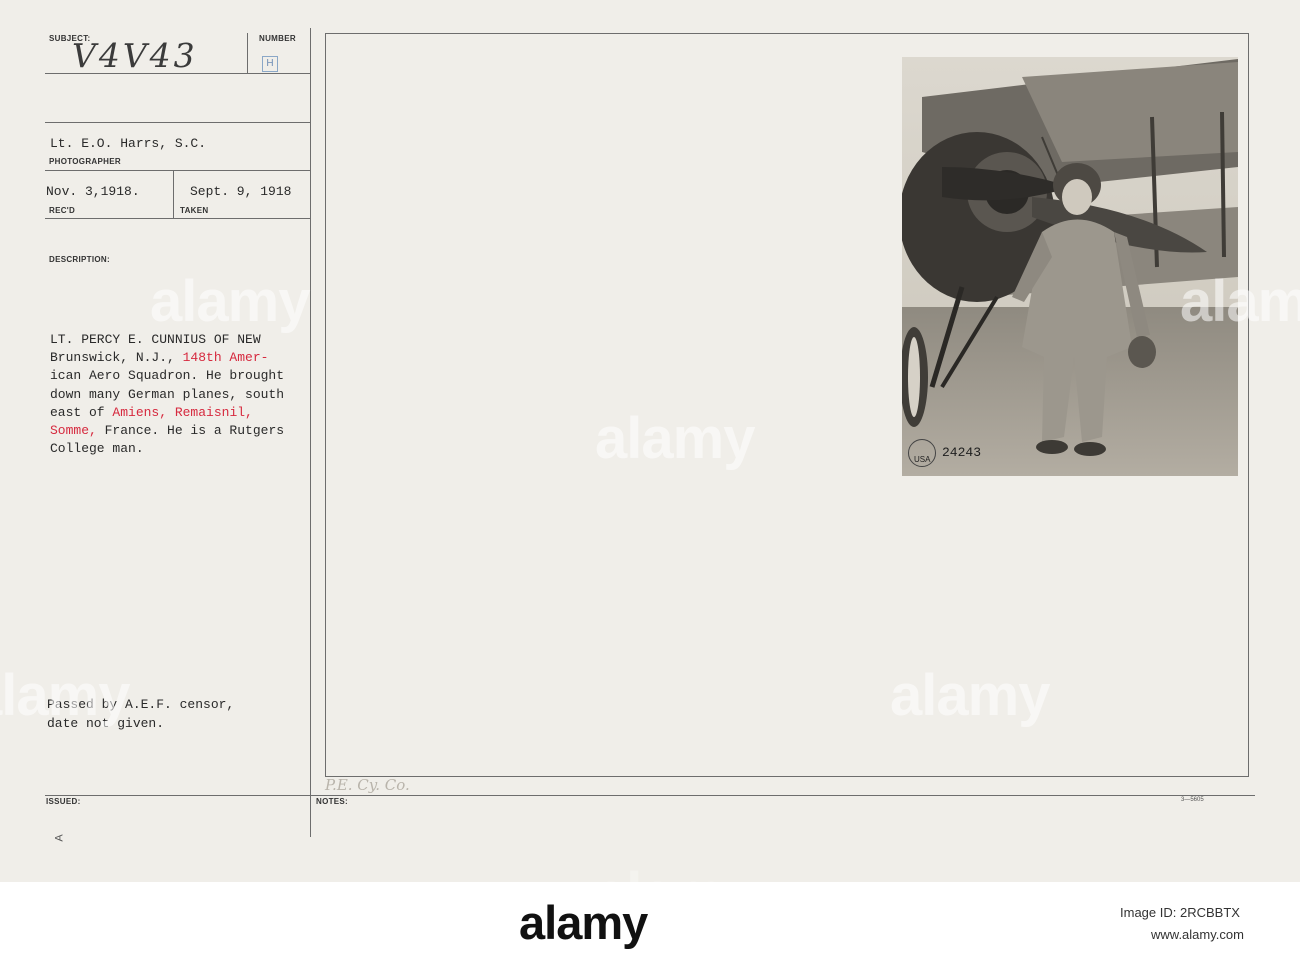 The height and width of the screenshot is (971, 1300). What do you see at coordinates (247, 53) in the screenshot?
I see `subject-divider` at bounding box center [247, 53].